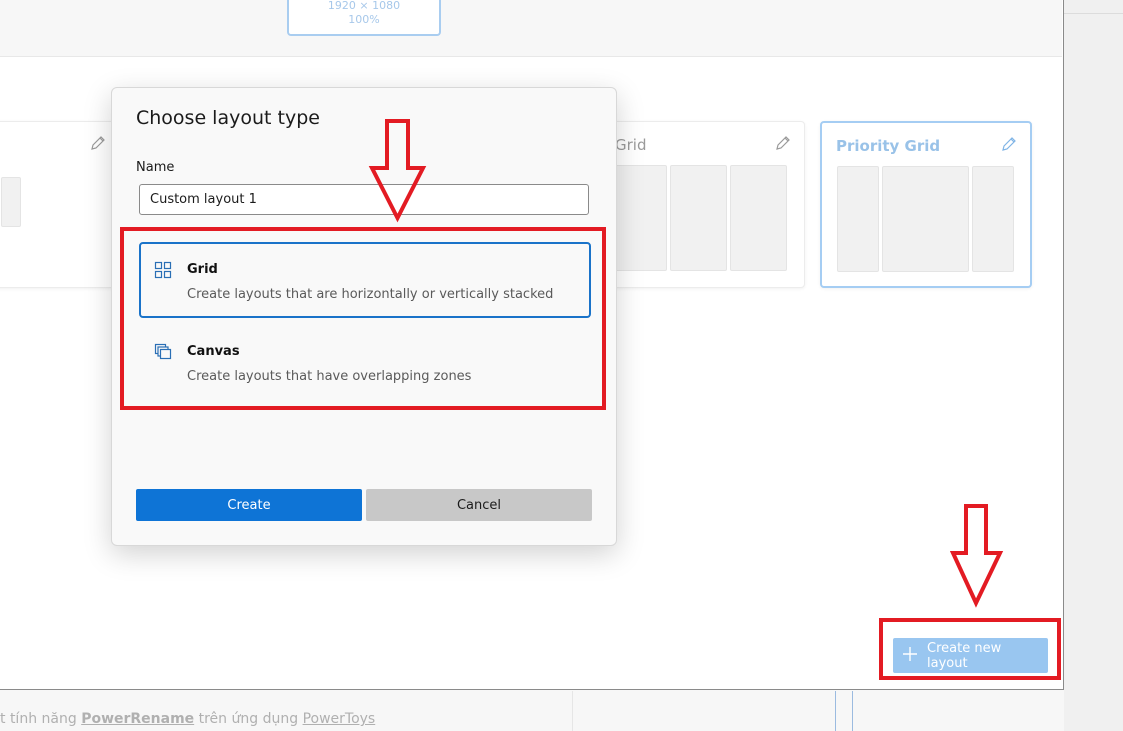 The height and width of the screenshot is (731, 1123). What do you see at coordinates (631, 145) in the screenshot?
I see `layout-card-title: Grid` at bounding box center [631, 145].